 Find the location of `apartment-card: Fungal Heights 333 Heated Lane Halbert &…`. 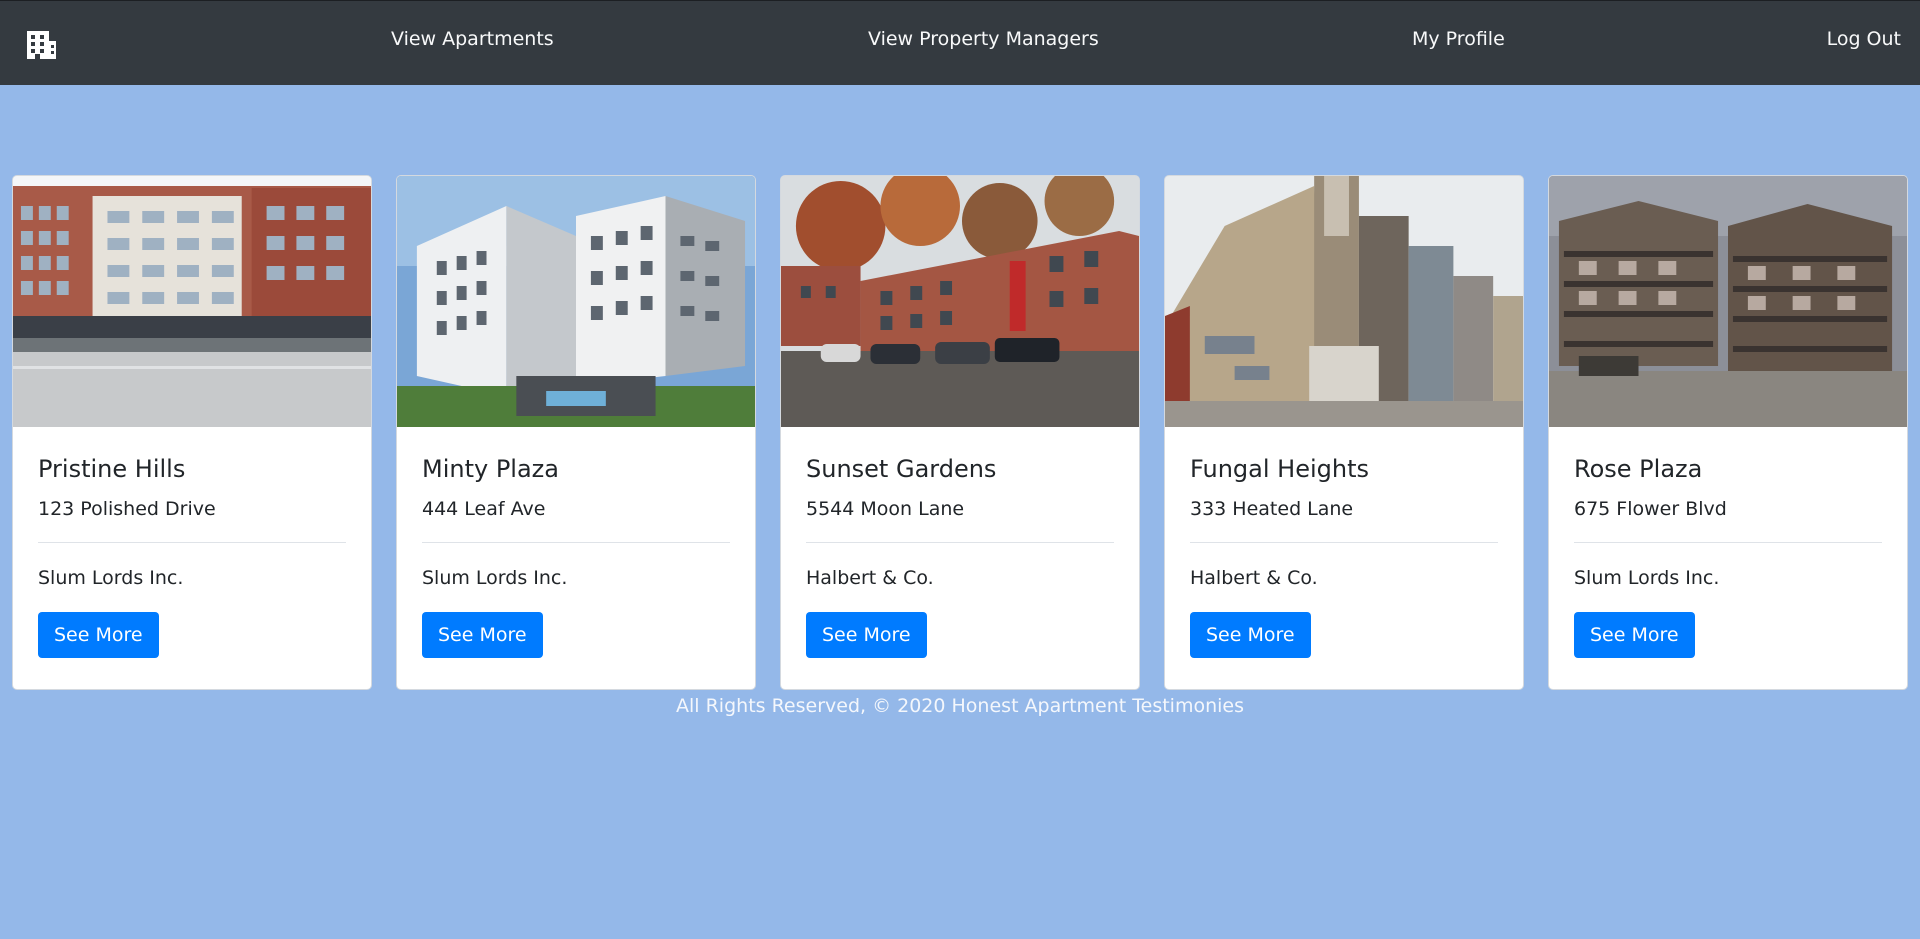

apartment-card: Fungal Heights 333 Heated Lane Halbert &… is located at coordinates (1344, 432).